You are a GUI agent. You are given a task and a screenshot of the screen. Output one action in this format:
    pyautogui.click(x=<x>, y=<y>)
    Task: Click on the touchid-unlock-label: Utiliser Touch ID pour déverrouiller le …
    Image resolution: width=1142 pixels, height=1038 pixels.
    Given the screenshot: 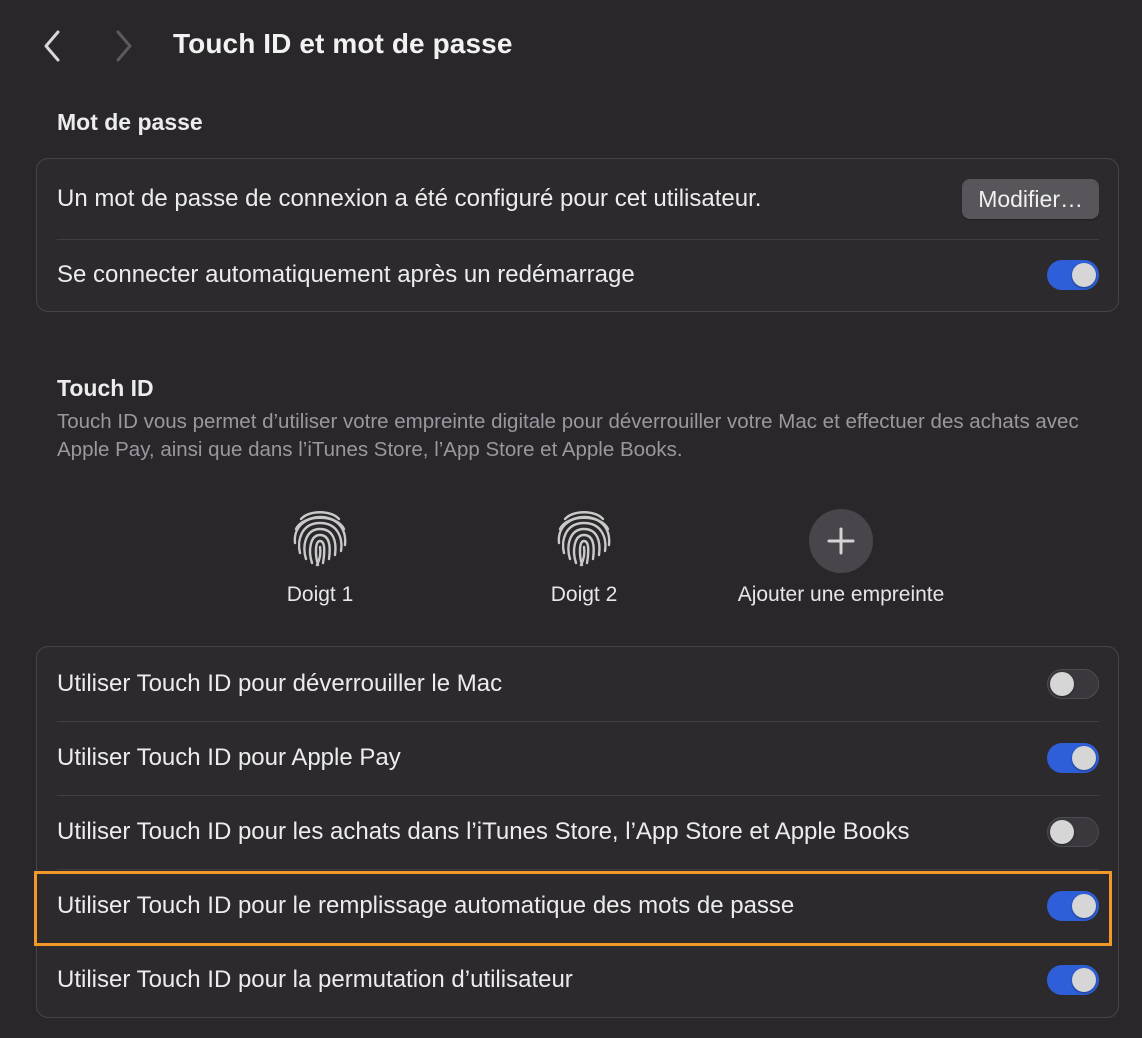 What is the action you would take?
    pyautogui.click(x=280, y=683)
    